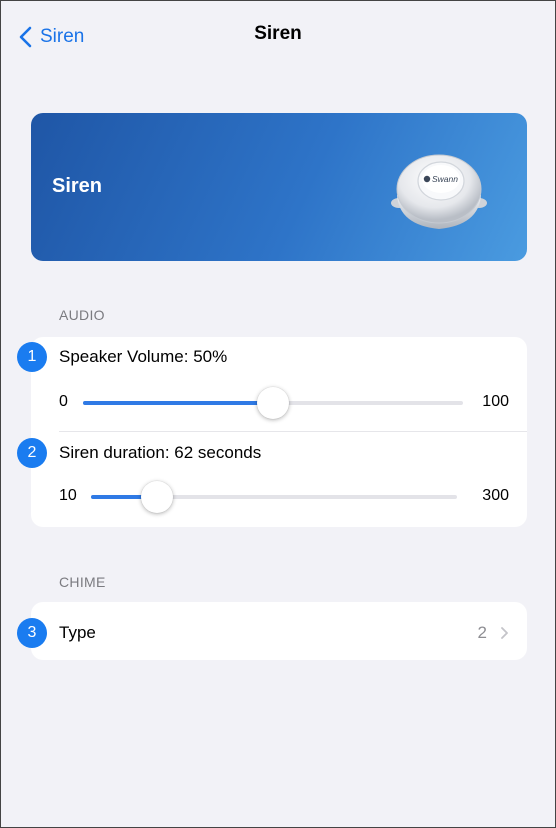 This screenshot has height=828, width=556. I want to click on speaker-volume-thumb, so click(273, 403).